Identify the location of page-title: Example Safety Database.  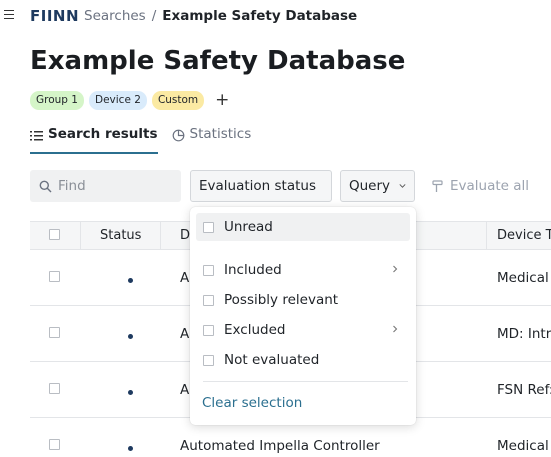
(218, 61).